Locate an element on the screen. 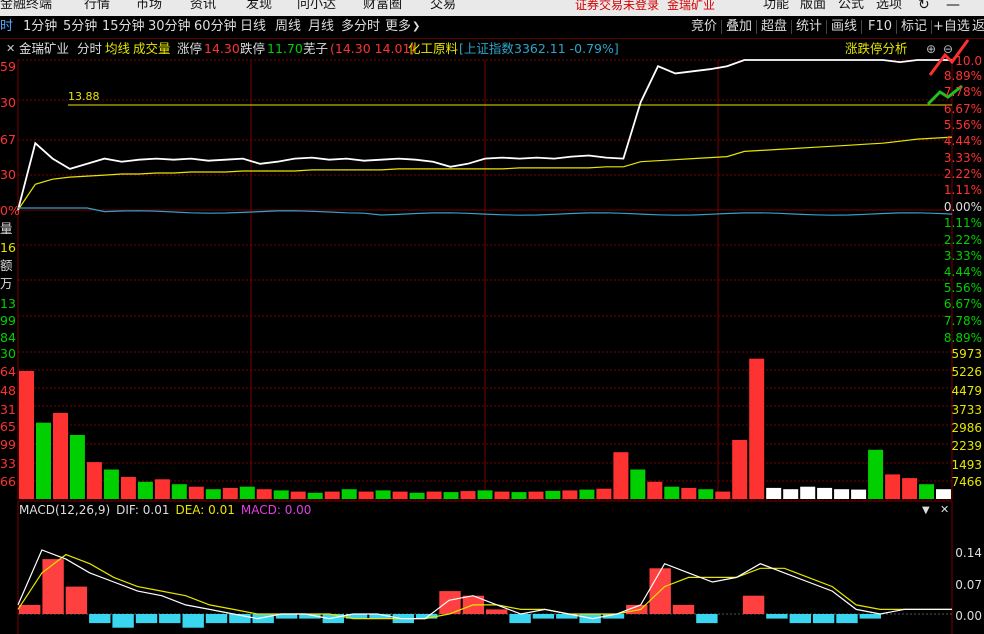 This screenshot has height=634, width=984. right-volume-label: 3733 is located at coordinates (966, 410).